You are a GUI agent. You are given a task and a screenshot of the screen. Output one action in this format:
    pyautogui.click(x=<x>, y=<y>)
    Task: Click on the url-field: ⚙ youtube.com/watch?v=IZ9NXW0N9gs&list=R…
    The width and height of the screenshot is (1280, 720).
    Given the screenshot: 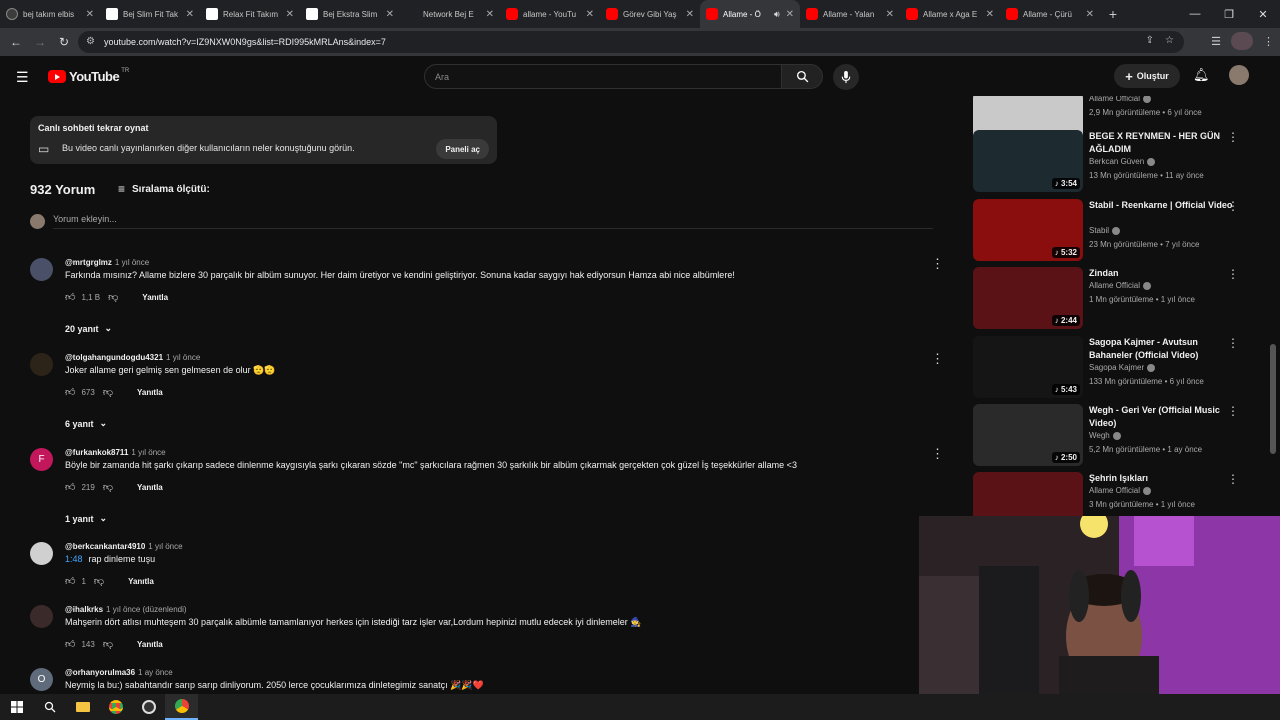 What is the action you would take?
    pyautogui.click(x=631, y=42)
    